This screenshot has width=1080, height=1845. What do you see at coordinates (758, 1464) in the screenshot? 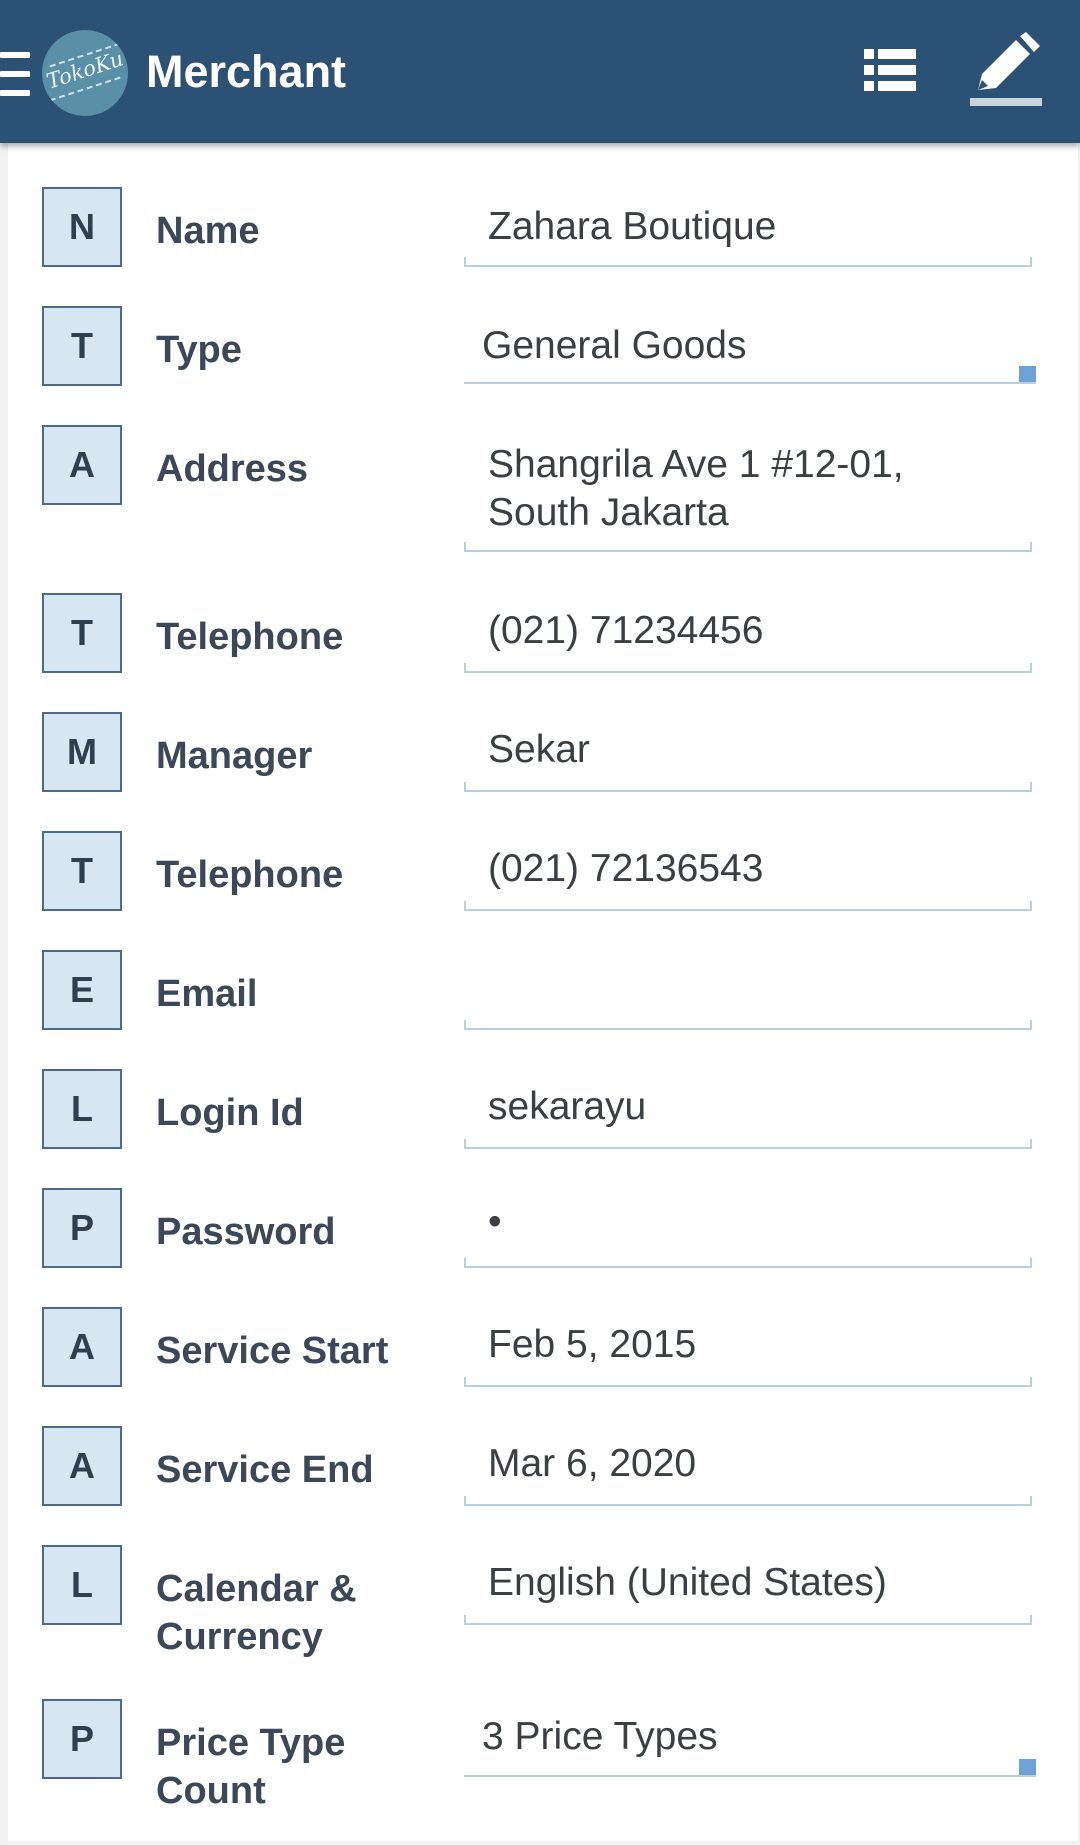
I see `service-end-input: Mar 6, 2020` at bounding box center [758, 1464].